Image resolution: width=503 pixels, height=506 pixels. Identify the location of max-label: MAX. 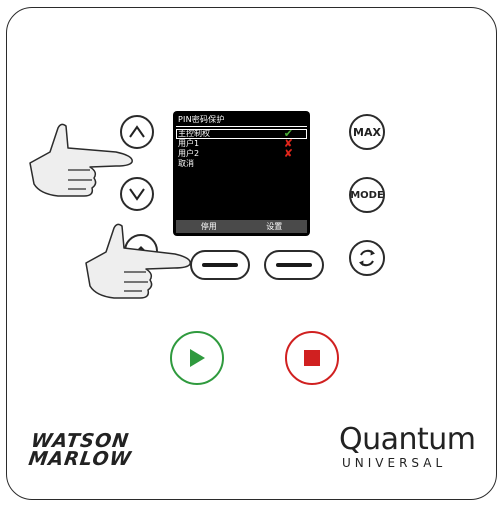
(367, 132).